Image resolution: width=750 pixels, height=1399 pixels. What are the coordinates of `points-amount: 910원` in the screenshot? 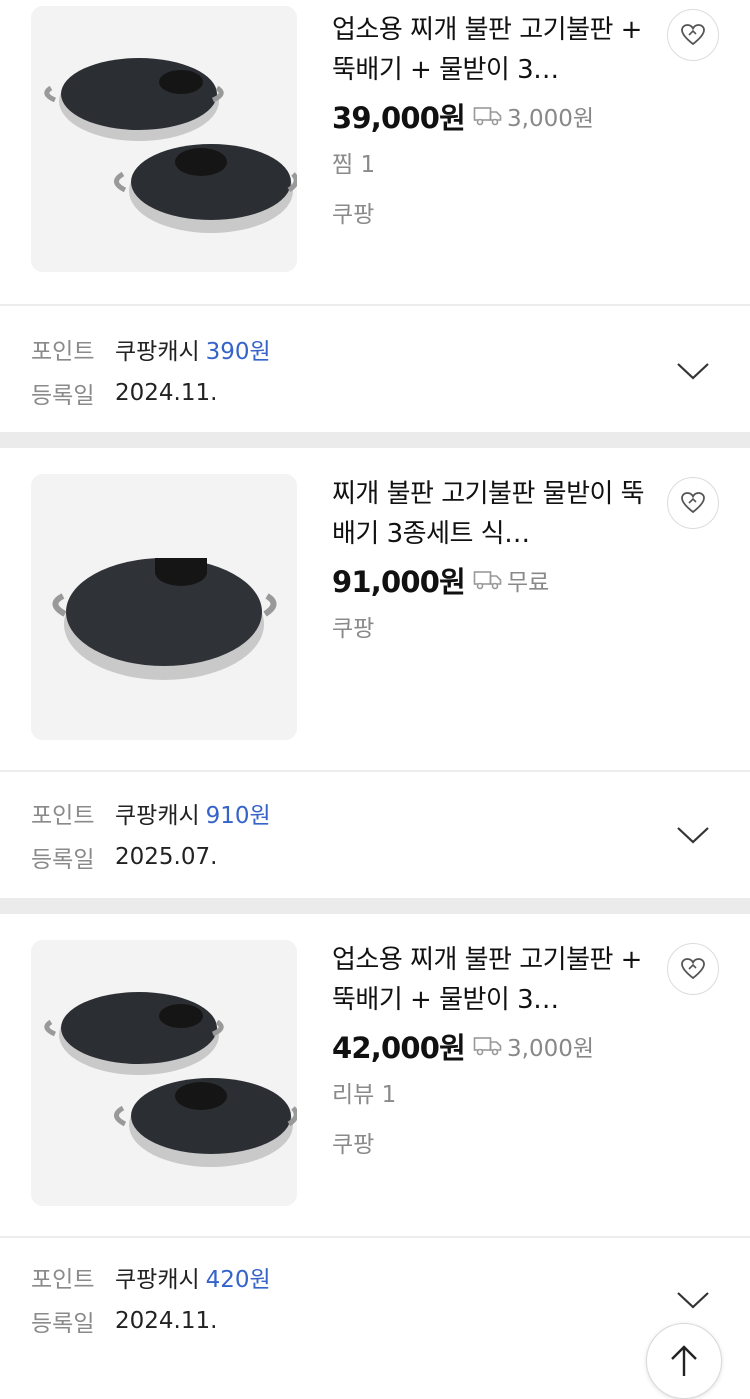 It's located at (238, 816).